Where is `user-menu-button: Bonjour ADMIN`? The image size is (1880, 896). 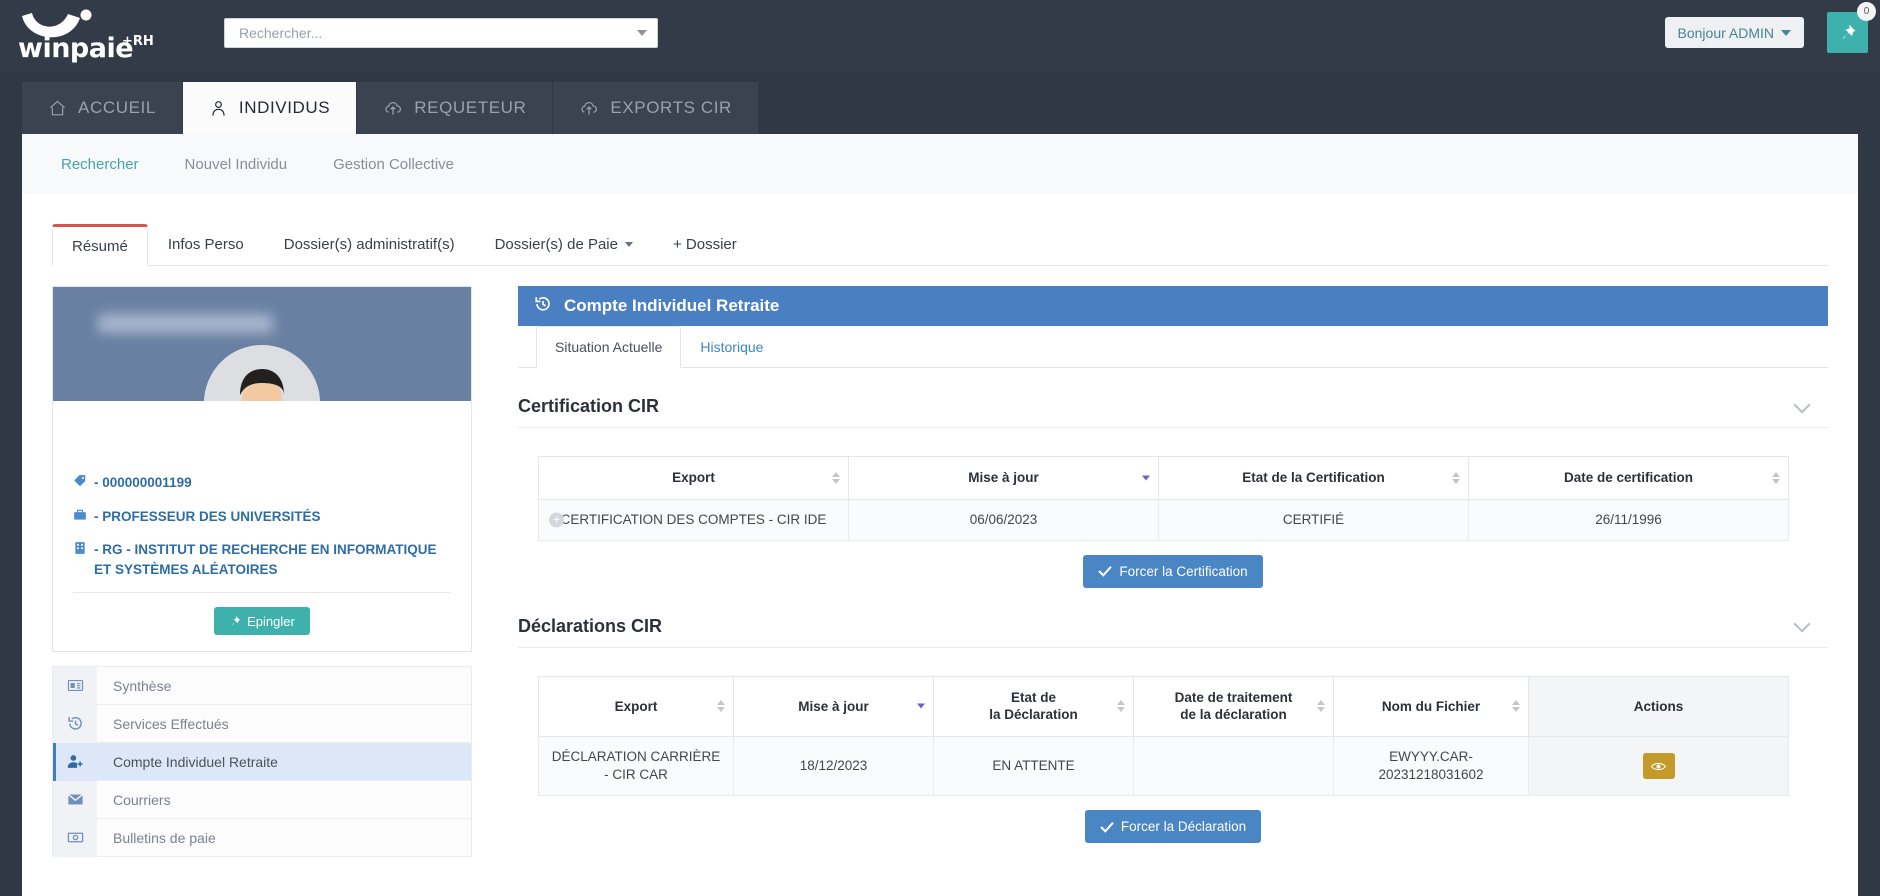
user-menu-button: Bonjour ADMIN is located at coordinates (1734, 32).